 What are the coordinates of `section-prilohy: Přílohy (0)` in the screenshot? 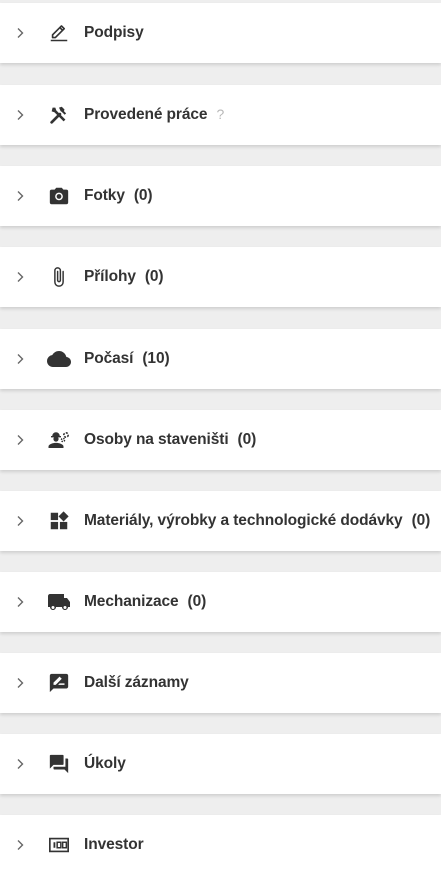 It's located at (220, 277).